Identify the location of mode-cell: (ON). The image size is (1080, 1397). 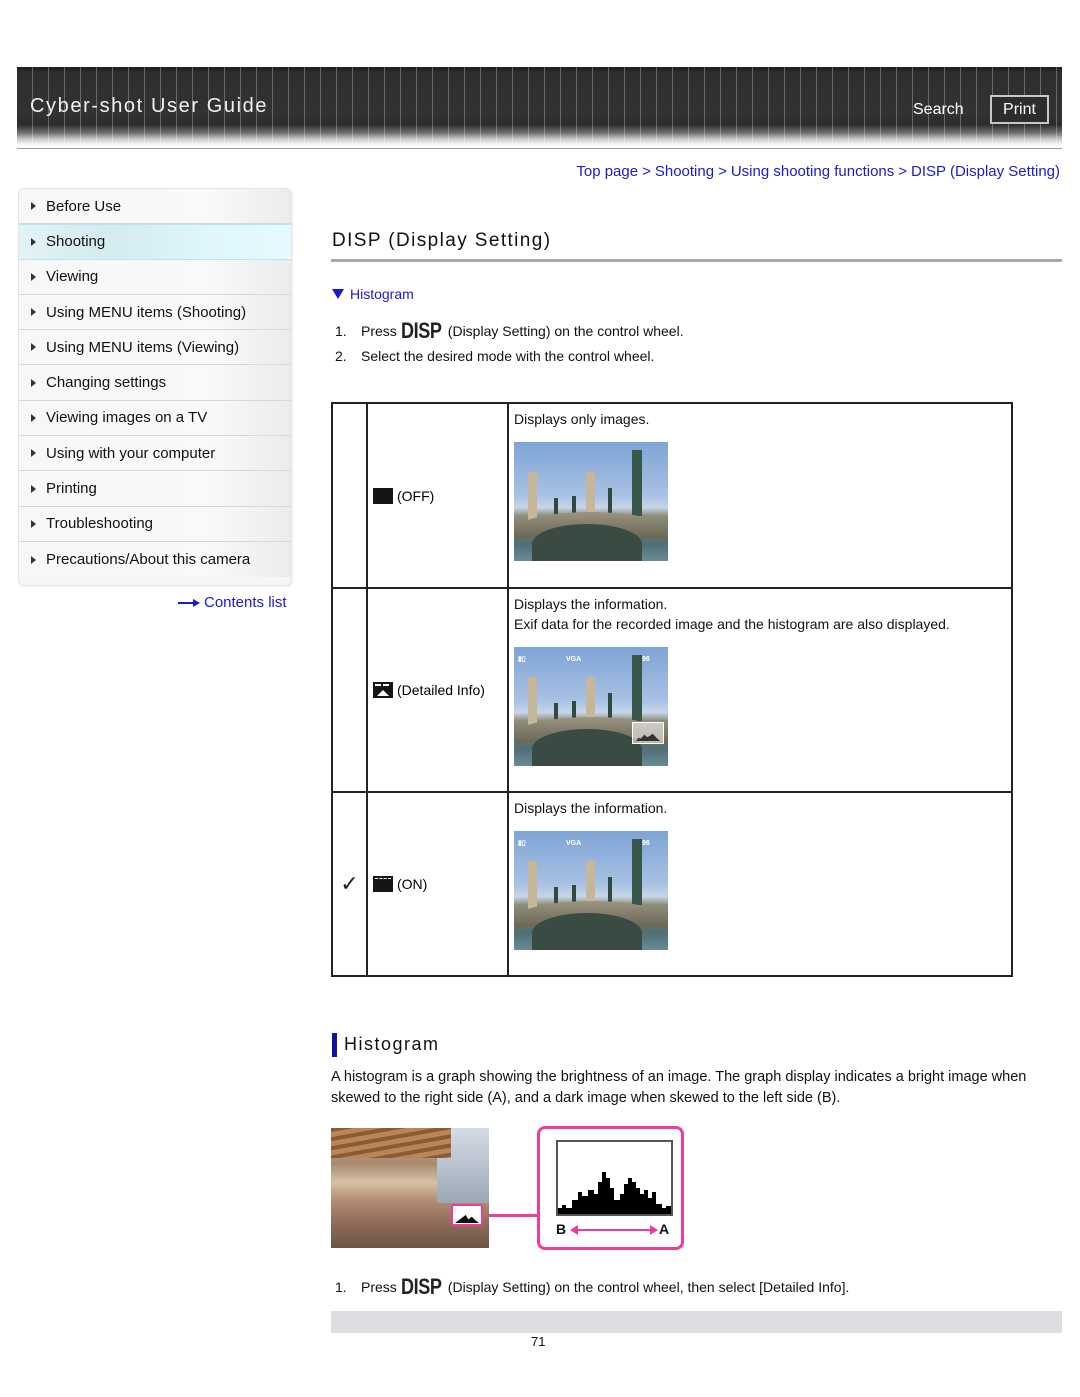
(437, 884).